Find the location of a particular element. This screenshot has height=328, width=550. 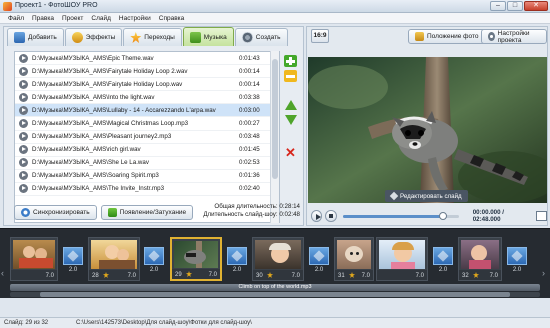

project-settings-button: Настройки проекта is located at coordinates (514, 36).